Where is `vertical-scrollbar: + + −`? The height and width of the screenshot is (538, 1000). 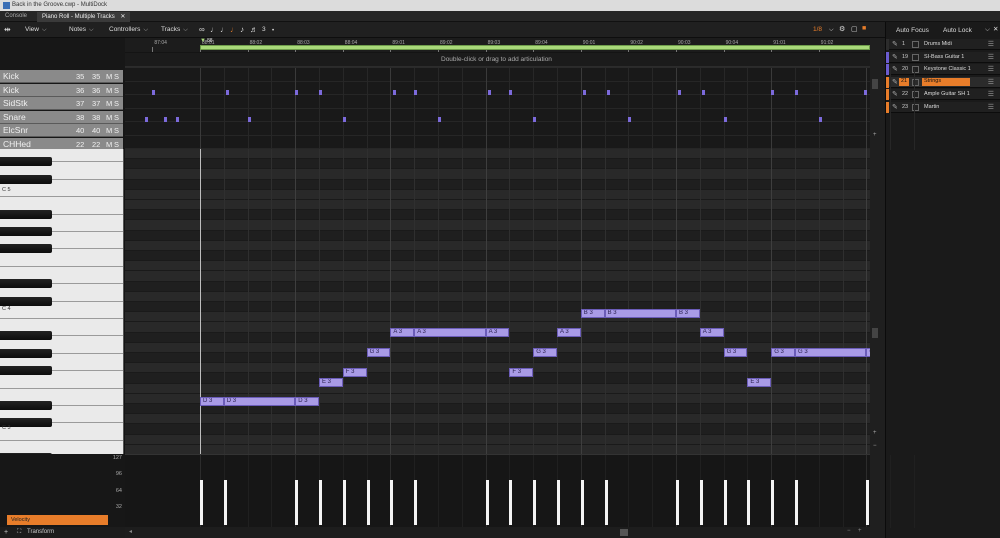 vertical-scrollbar: + + − is located at coordinates (877, 288).